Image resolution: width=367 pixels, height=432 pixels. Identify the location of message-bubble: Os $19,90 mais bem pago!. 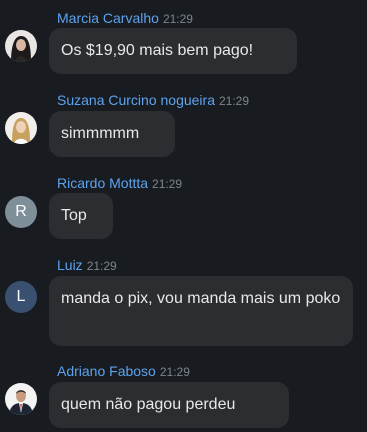
(173, 51).